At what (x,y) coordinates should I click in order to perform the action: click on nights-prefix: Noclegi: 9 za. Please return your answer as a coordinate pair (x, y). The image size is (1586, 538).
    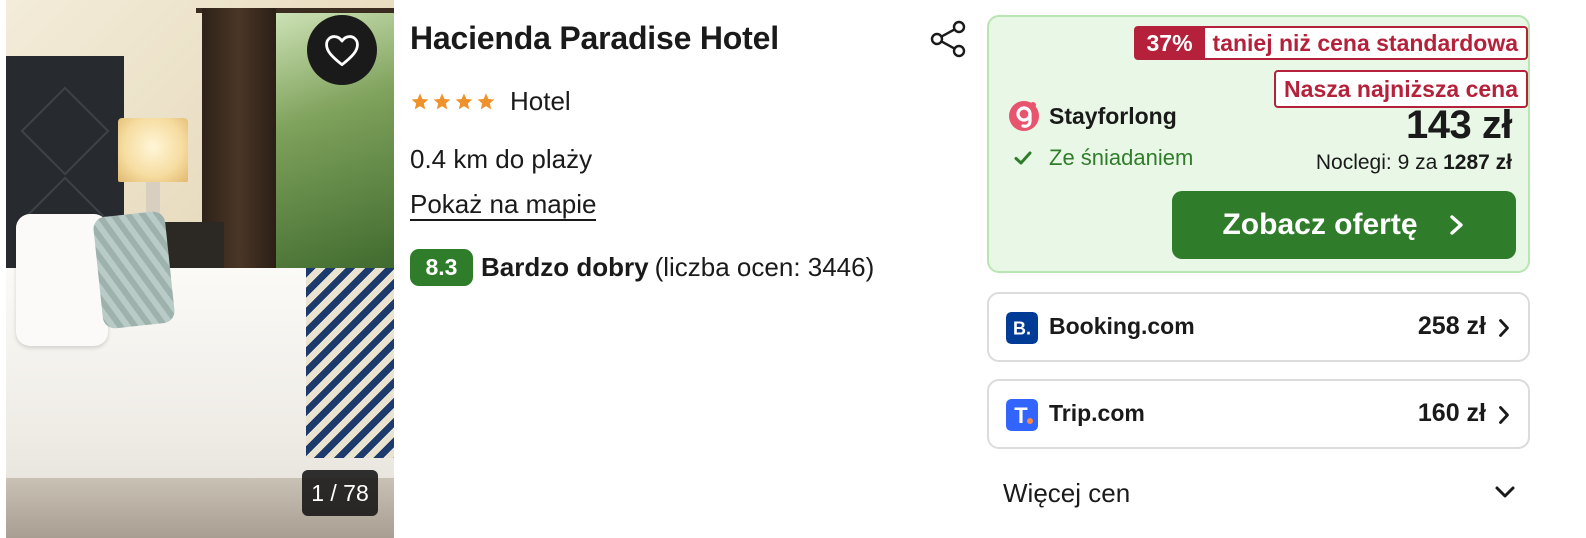
    Looking at the image, I should click on (1376, 162).